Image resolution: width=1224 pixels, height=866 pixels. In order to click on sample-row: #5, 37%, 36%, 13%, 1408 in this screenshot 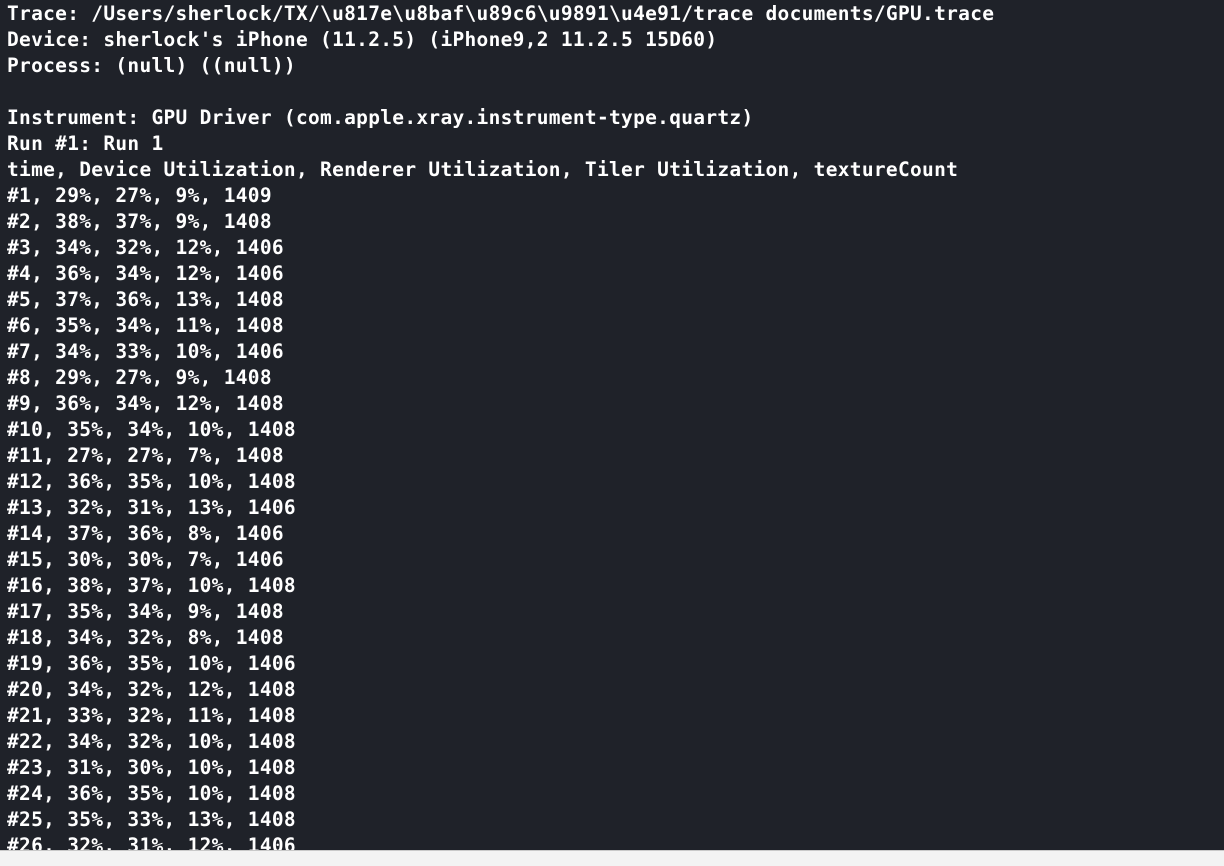, I will do `click(145, 299)`.